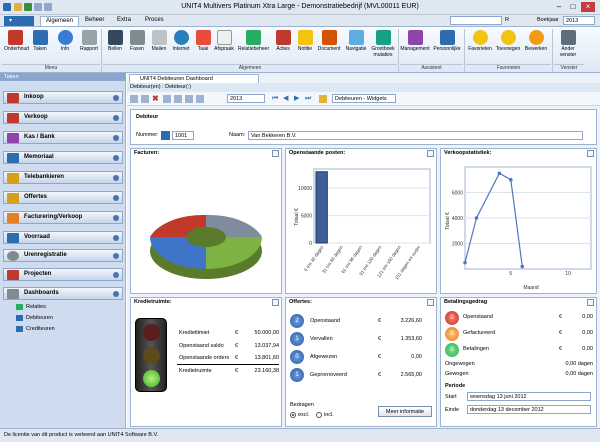 This screenshot has width=600, height=442. What do you see at coordinates (181, 46) in the screenshot?
I see `internet-button: Internet` at bounding box center [181, 46].